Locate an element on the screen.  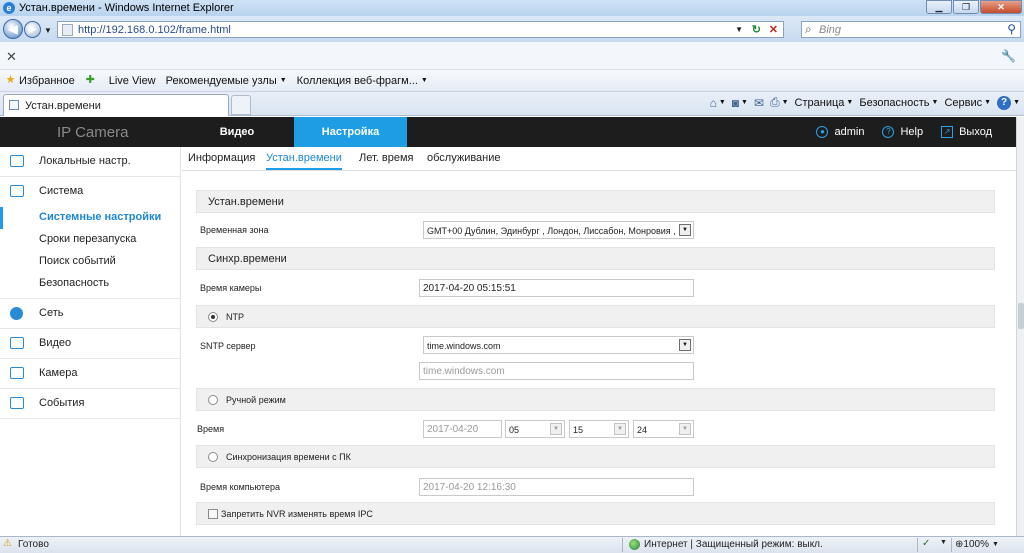
favorite-suggested-sites: e Рекомендуемые узлы ▼ is located at coordinates (143, 136).